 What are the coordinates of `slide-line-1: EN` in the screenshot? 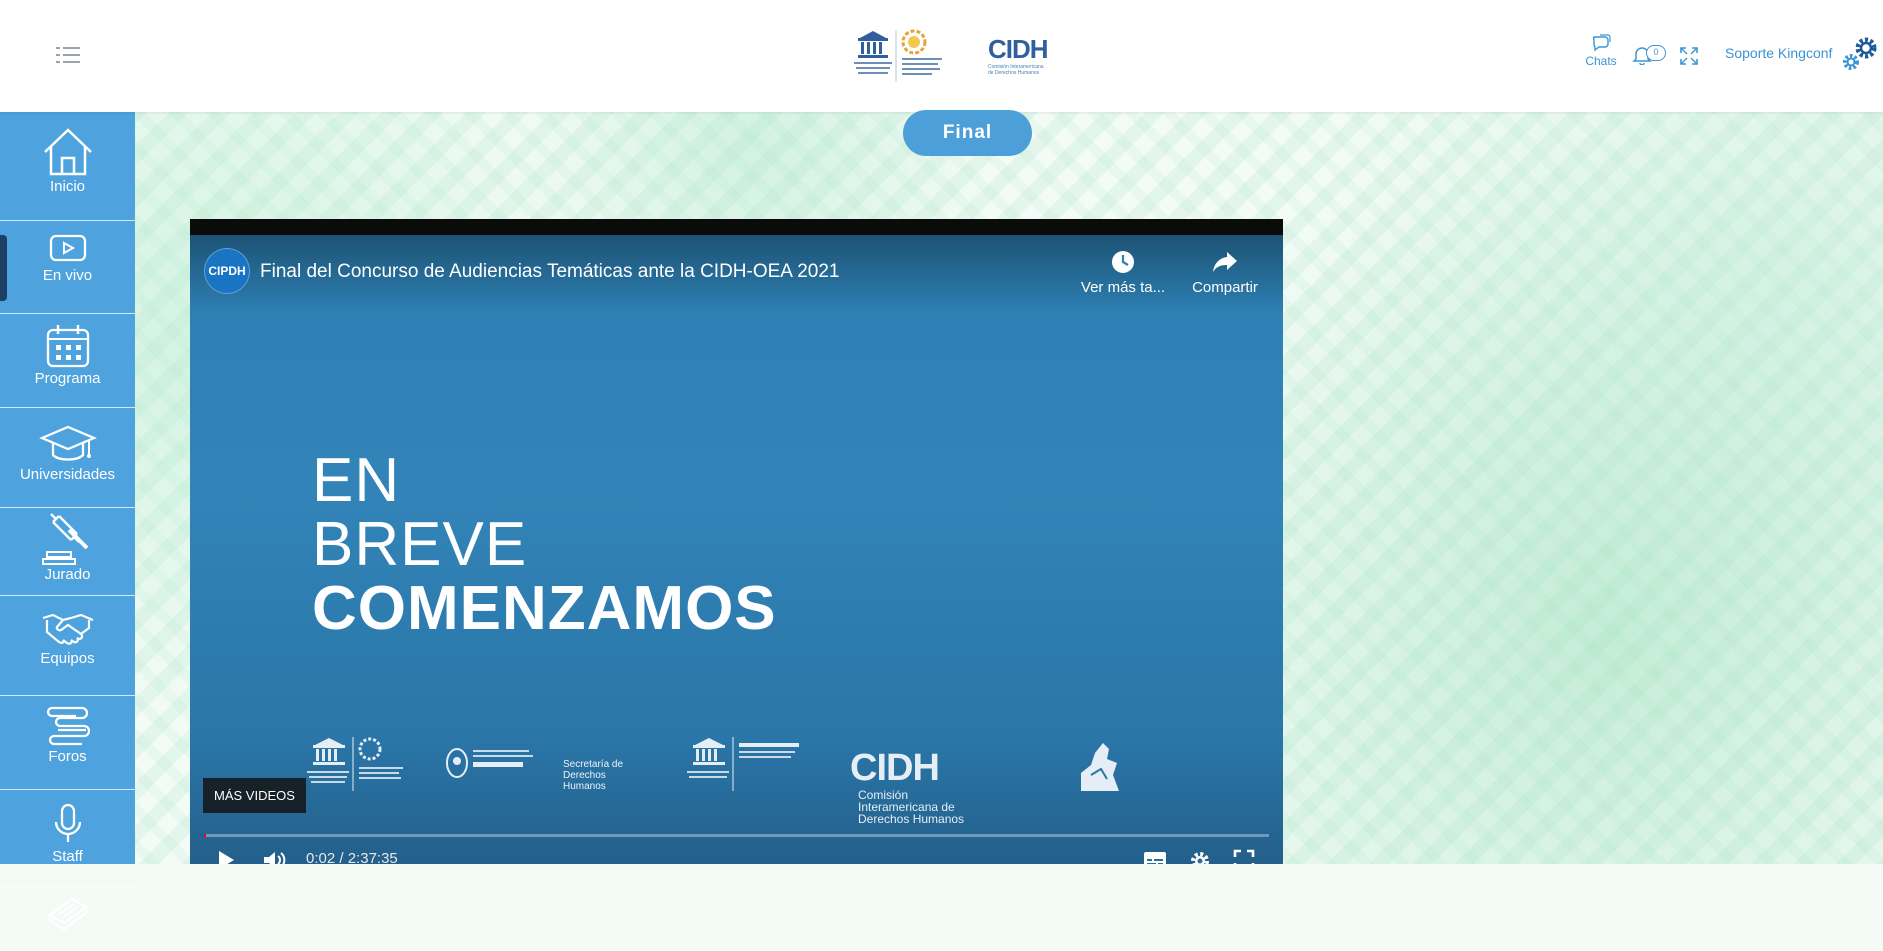 It's located at (356, 480).